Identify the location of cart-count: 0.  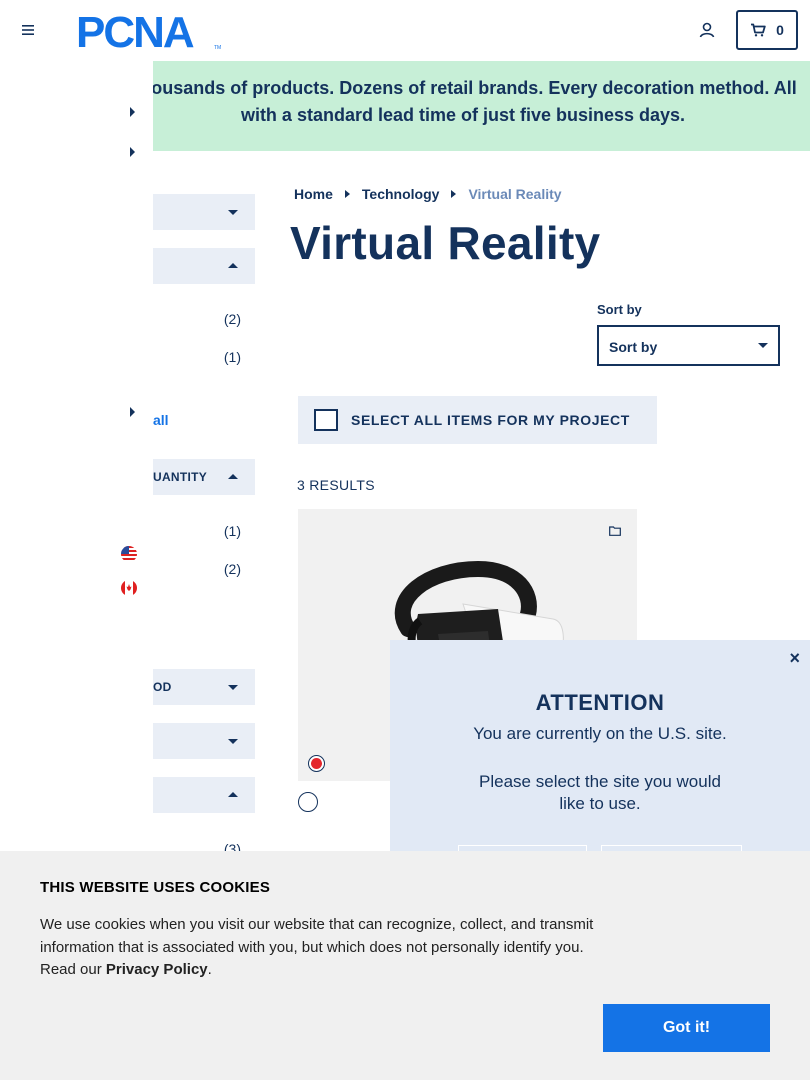
(780, 30).